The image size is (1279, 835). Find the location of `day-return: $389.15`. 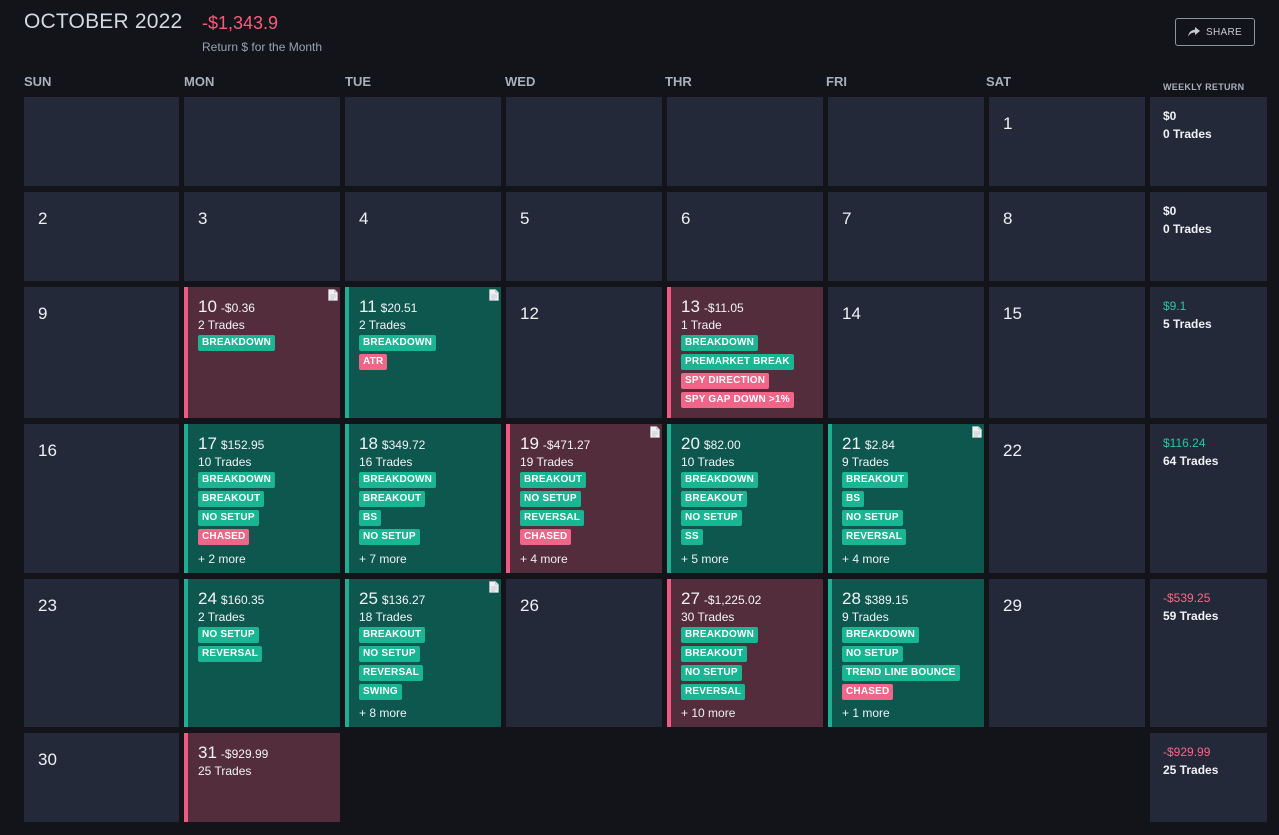

day-return: $389.15 is located at coordinates (886, 600).